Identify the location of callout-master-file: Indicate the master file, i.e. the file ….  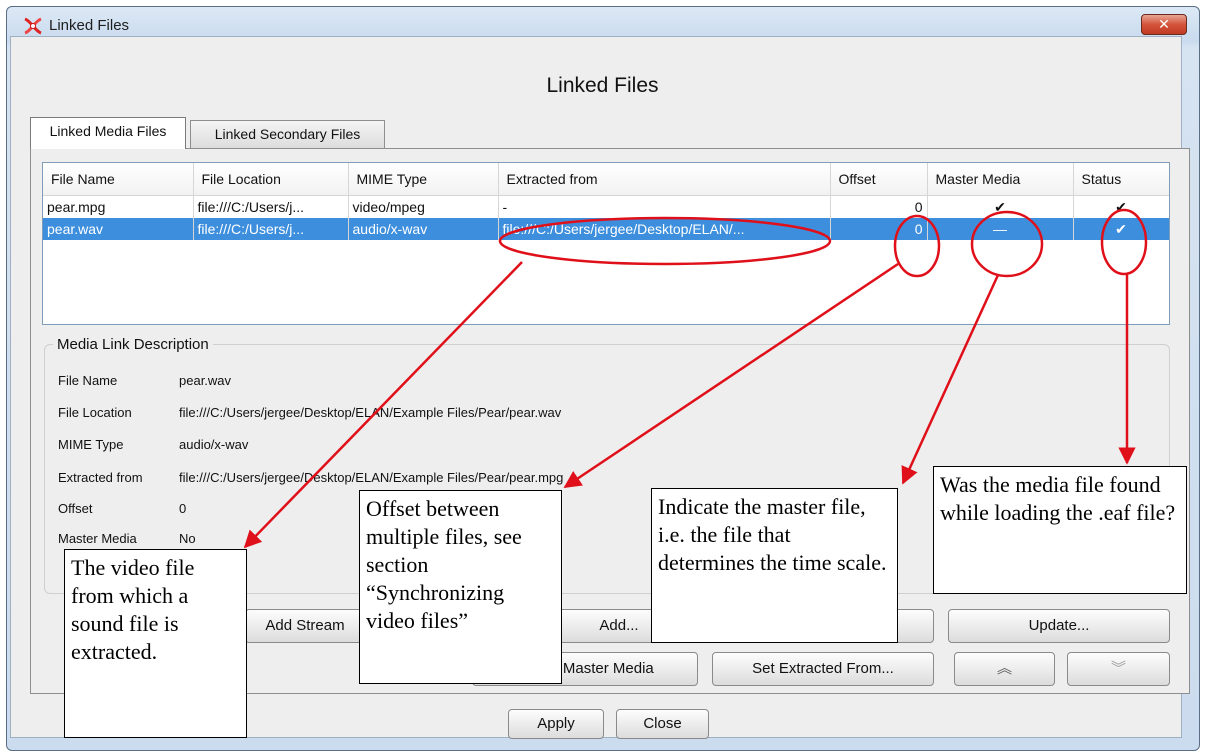
(774, 565).